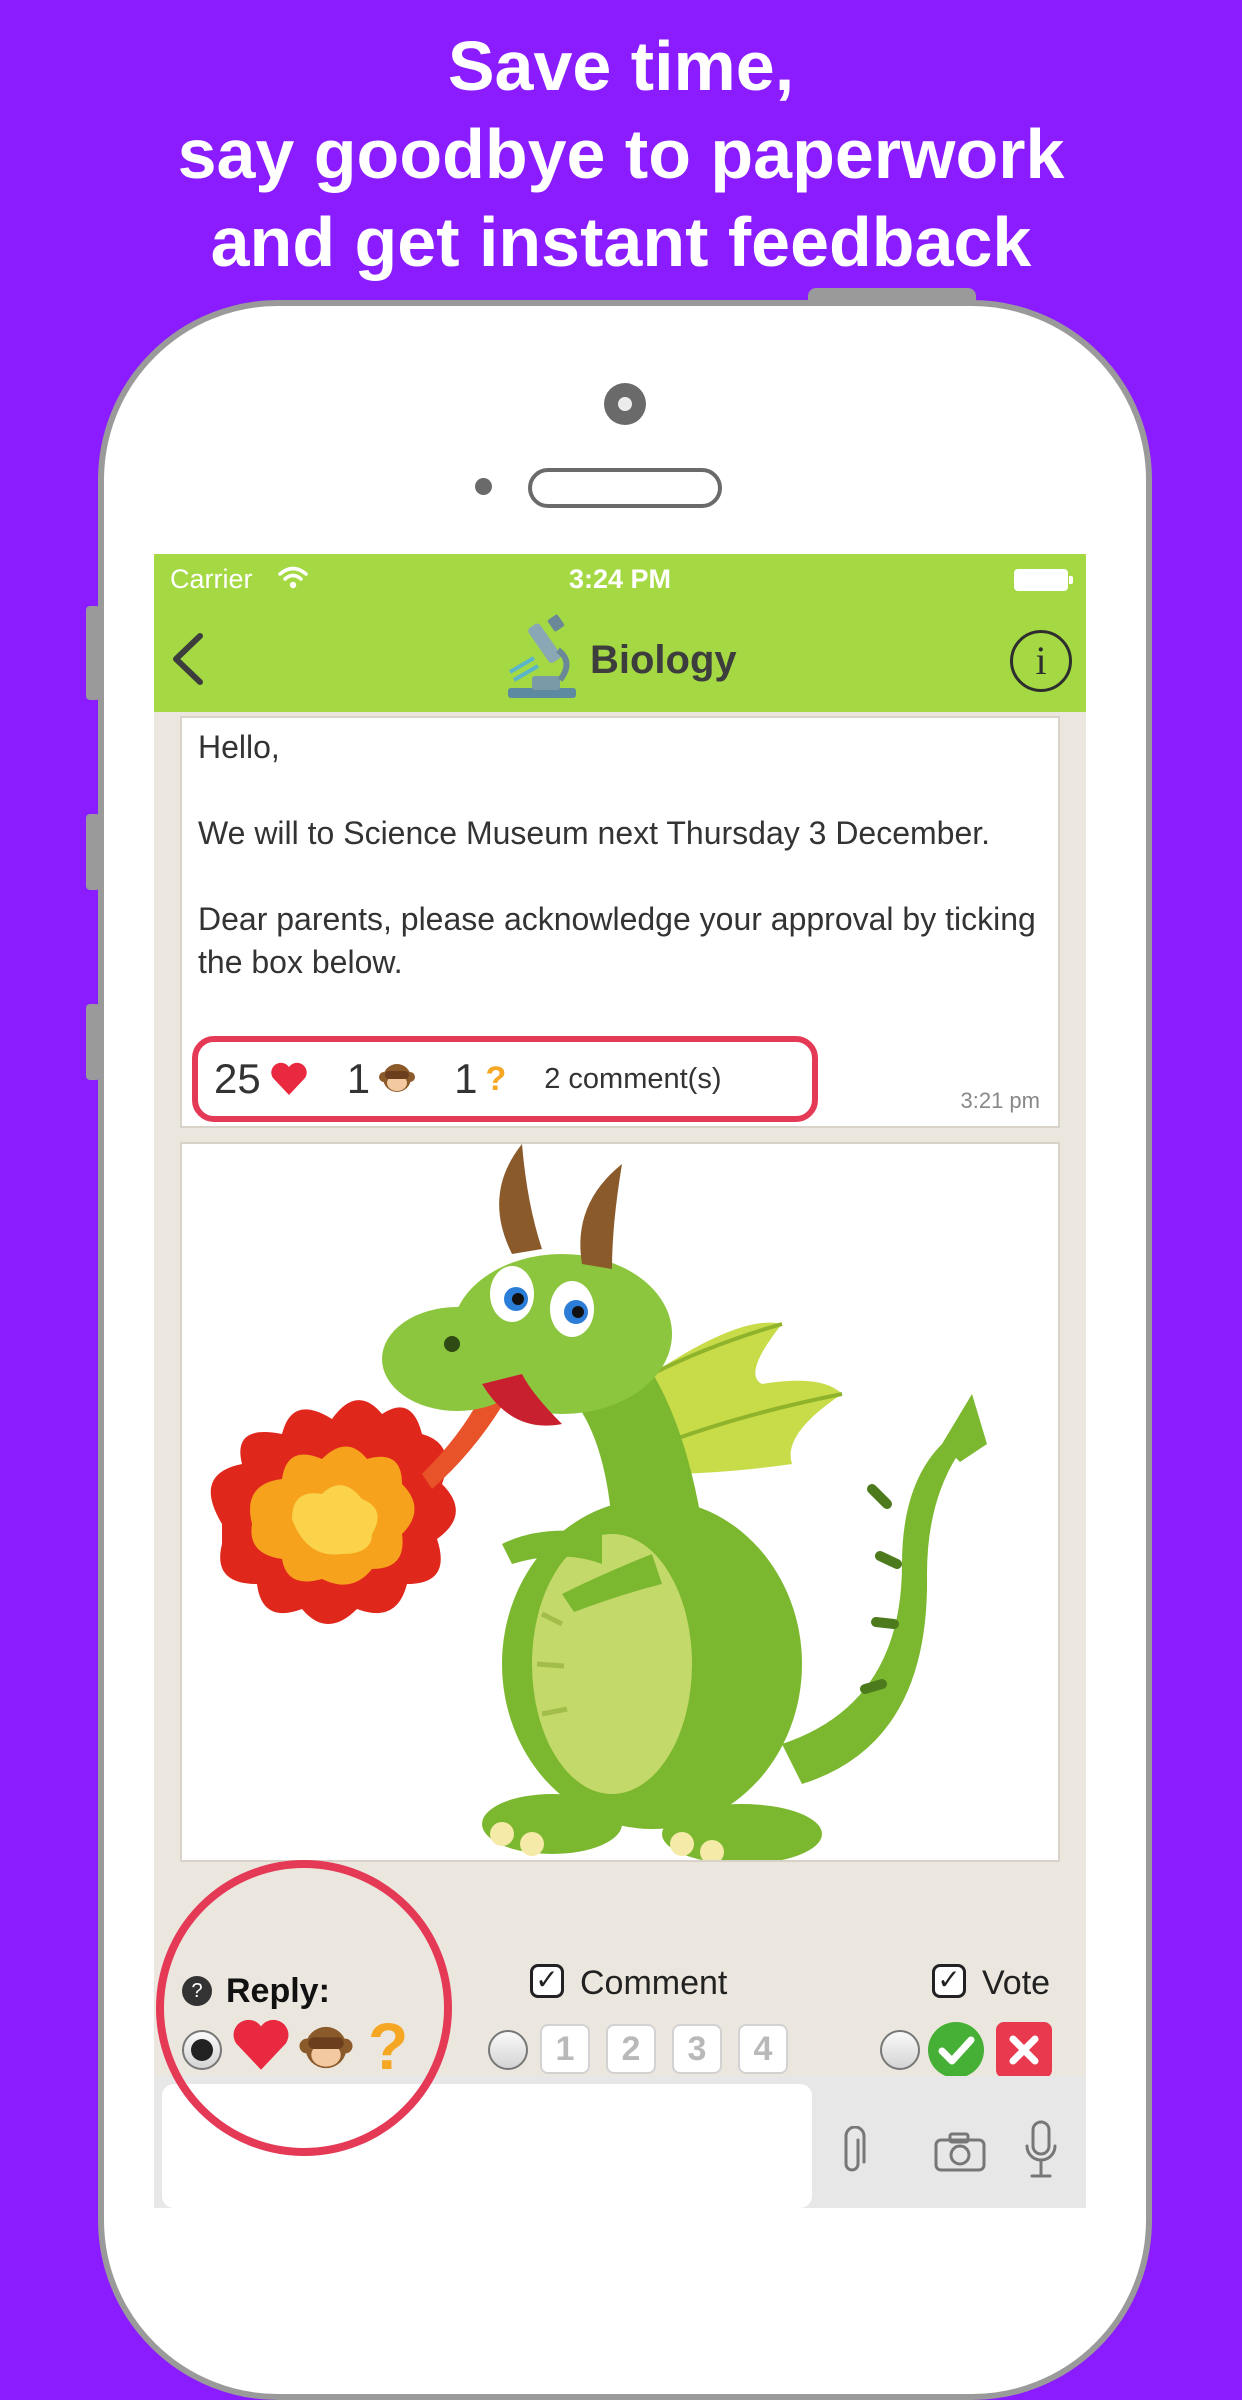  I want to click on camera-icon, so click(960, 2154).